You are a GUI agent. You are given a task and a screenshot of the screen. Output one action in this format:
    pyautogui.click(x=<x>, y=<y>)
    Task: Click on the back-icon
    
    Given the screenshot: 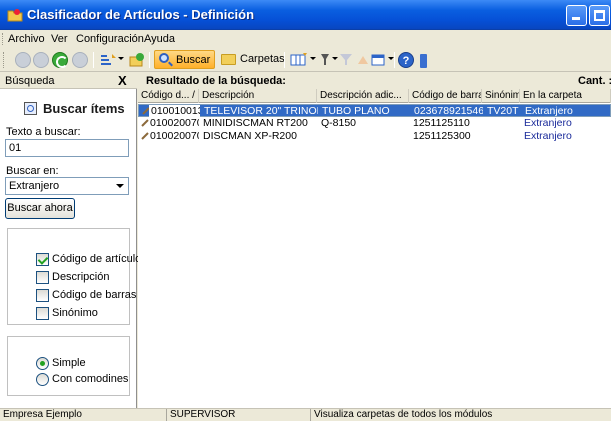 What is the action you would take?
    pyautogui.click(x=23, y=60)
    